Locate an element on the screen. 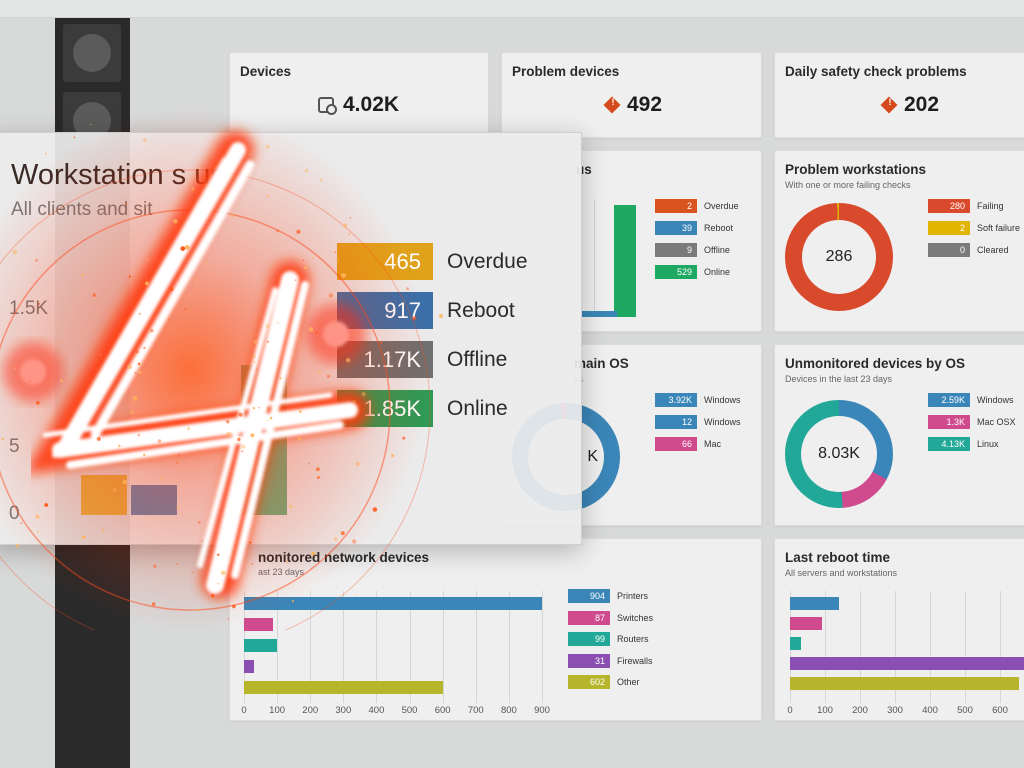 The image size is (1024, 768). legend-item: 39 Reboot is located at coordinates (694, 228).